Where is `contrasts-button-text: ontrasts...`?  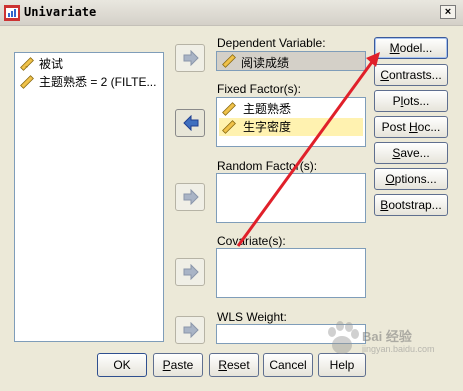
contrasts-button-text: ontrasts... is located at coordinates (415, 75).